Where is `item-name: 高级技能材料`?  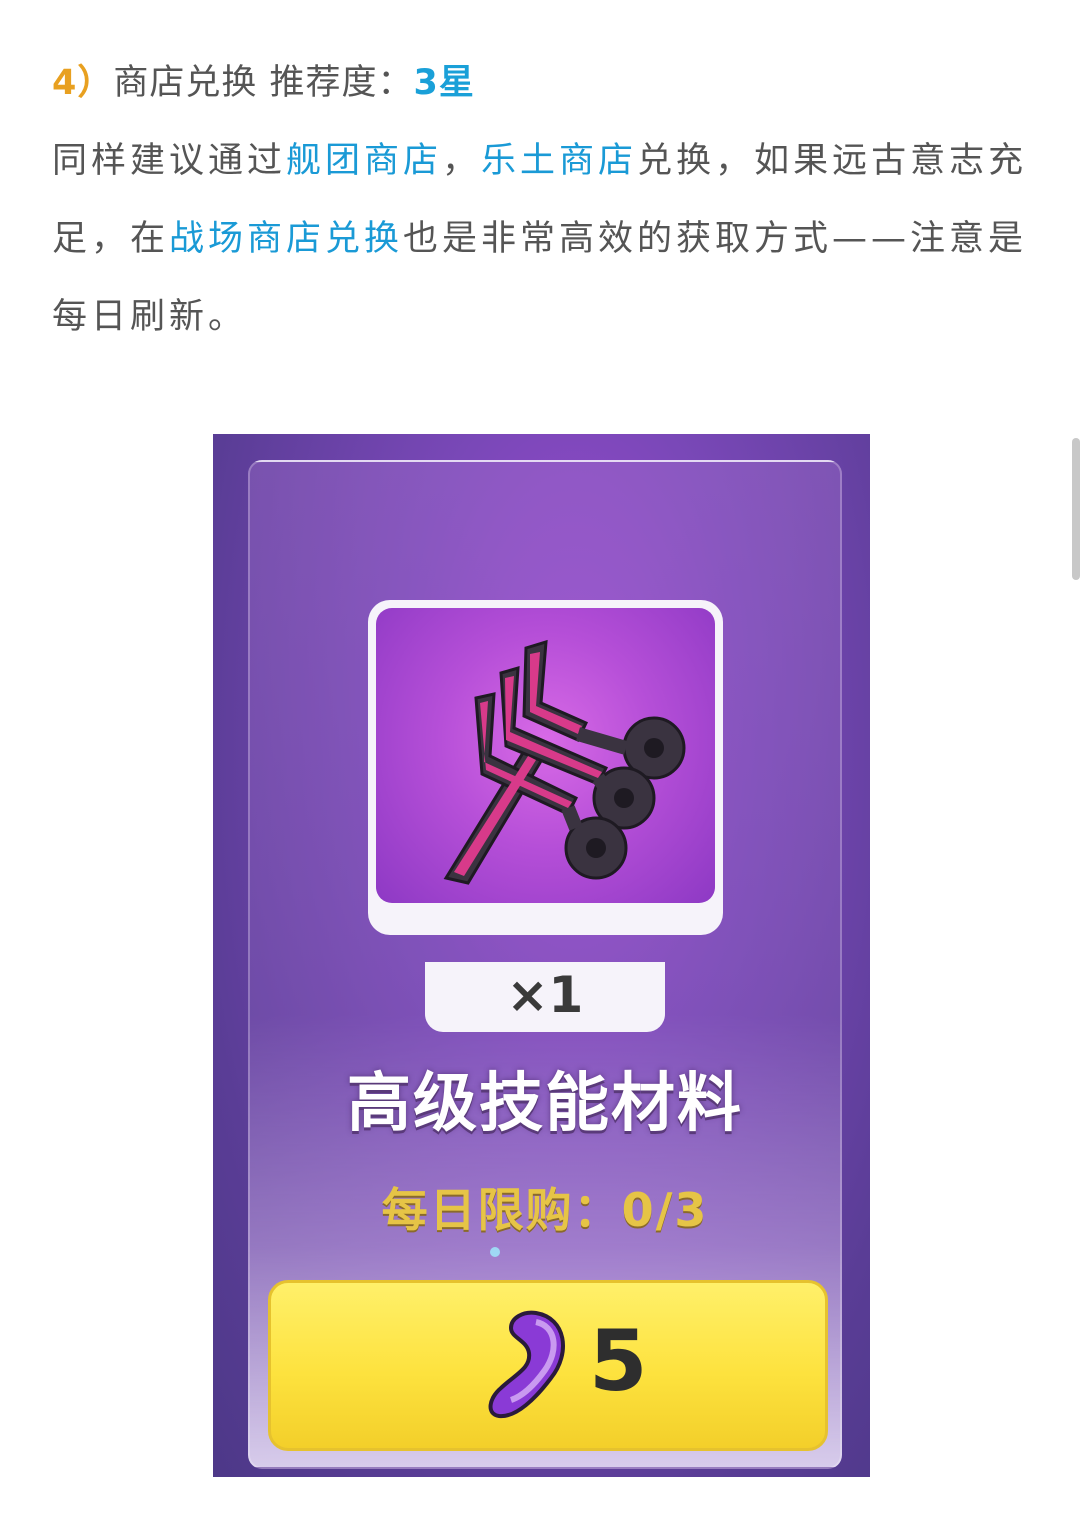
item-name: 高级技能材料 is located at coordinates (545, 1104).